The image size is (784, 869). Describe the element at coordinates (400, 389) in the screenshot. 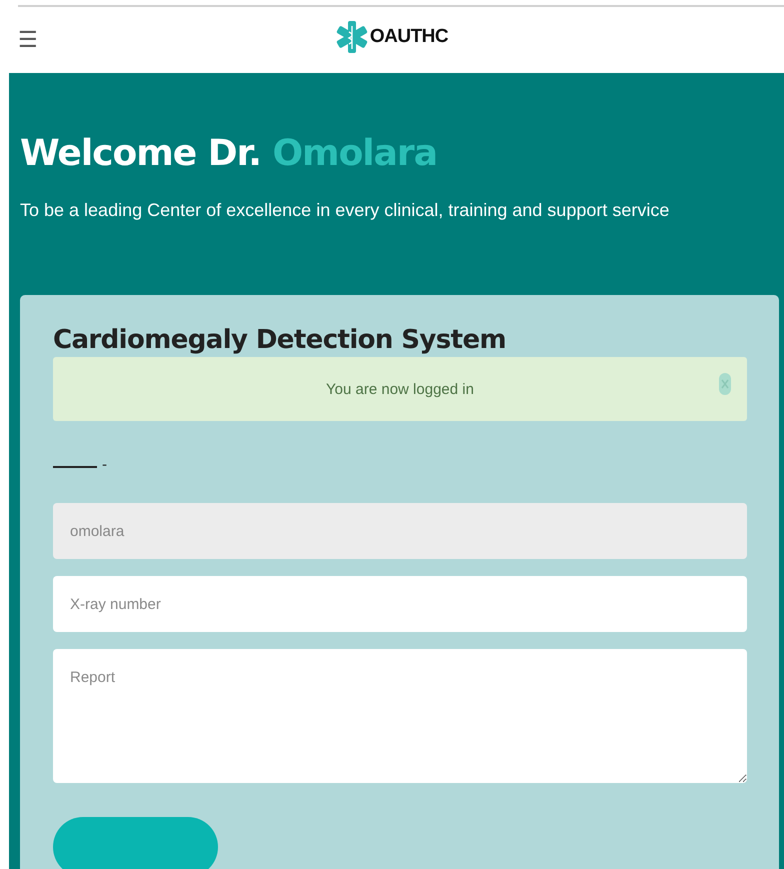

I see `alert-message: You are now logged in` at that location.